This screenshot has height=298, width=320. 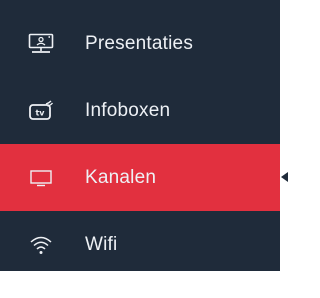 I want to click on sidebar-item-label: Wifi, so click(x=101, y=244).